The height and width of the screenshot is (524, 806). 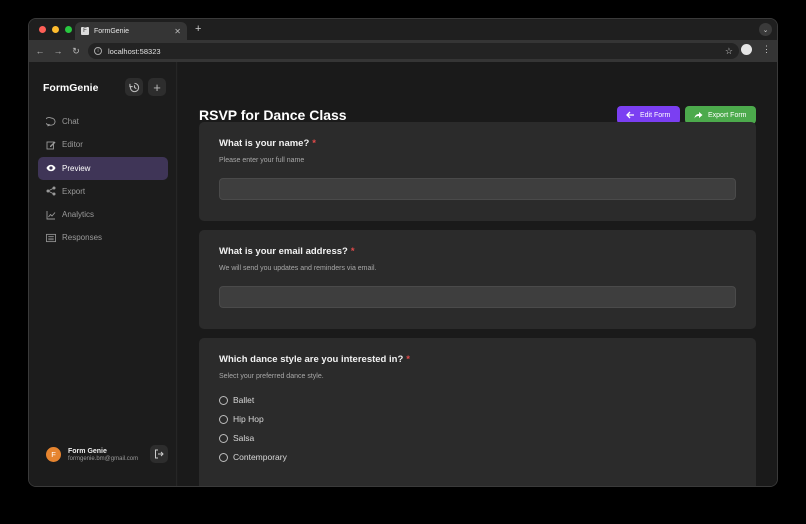 What do you see at coordinates (72, 145) in the screenshot?
I see `sidebar-item-label: Editor` at bounding box center [72, 145].